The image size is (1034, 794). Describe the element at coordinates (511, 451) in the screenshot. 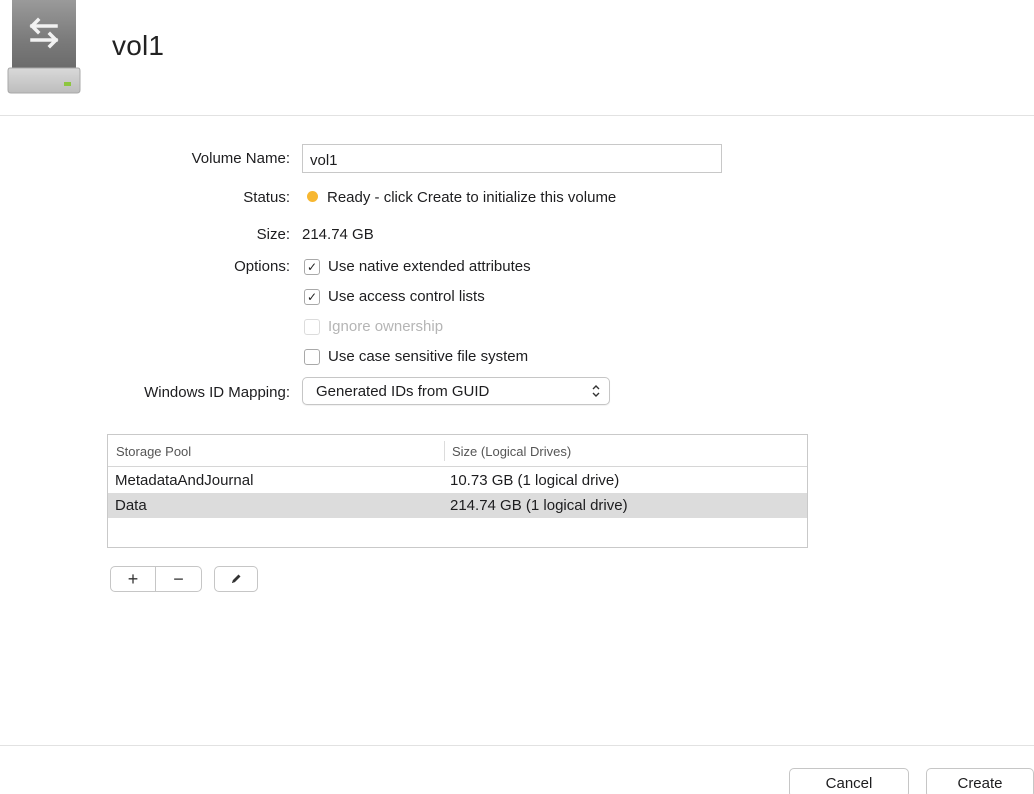

I see `column-header-size: Size (Logical Drives)` at that location.